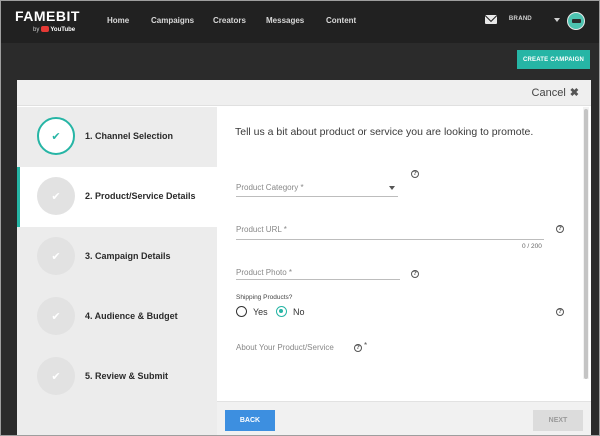 The width and height of the screenshot is (600, 436). What do you see at coordinates (128, 256) in the screenshot?
I see `step-label: 3. Campaign Details` at bounding box center [128, 256].